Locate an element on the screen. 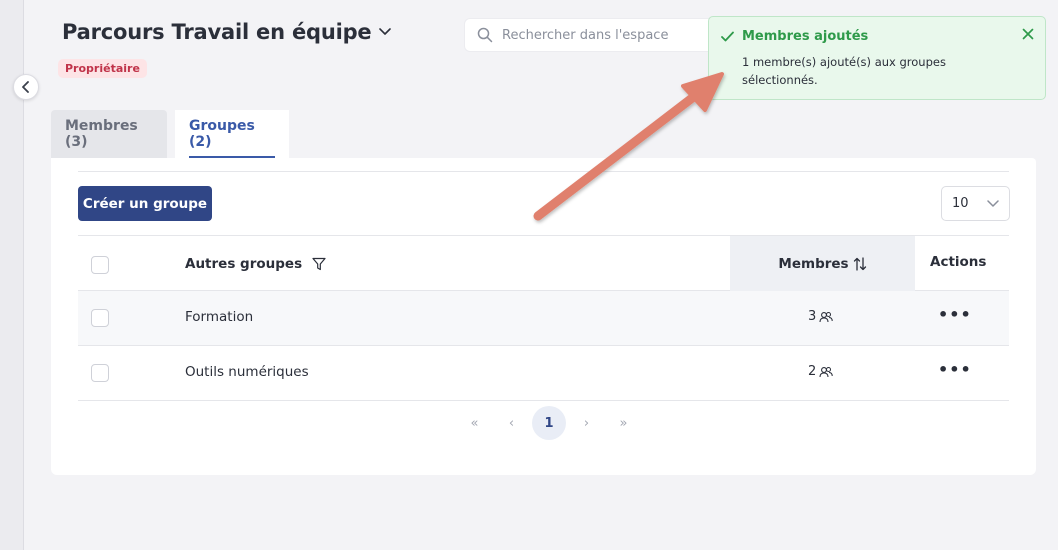  space-title-selector: Parcours Travail en équipe is located at coordinates (227, 32).